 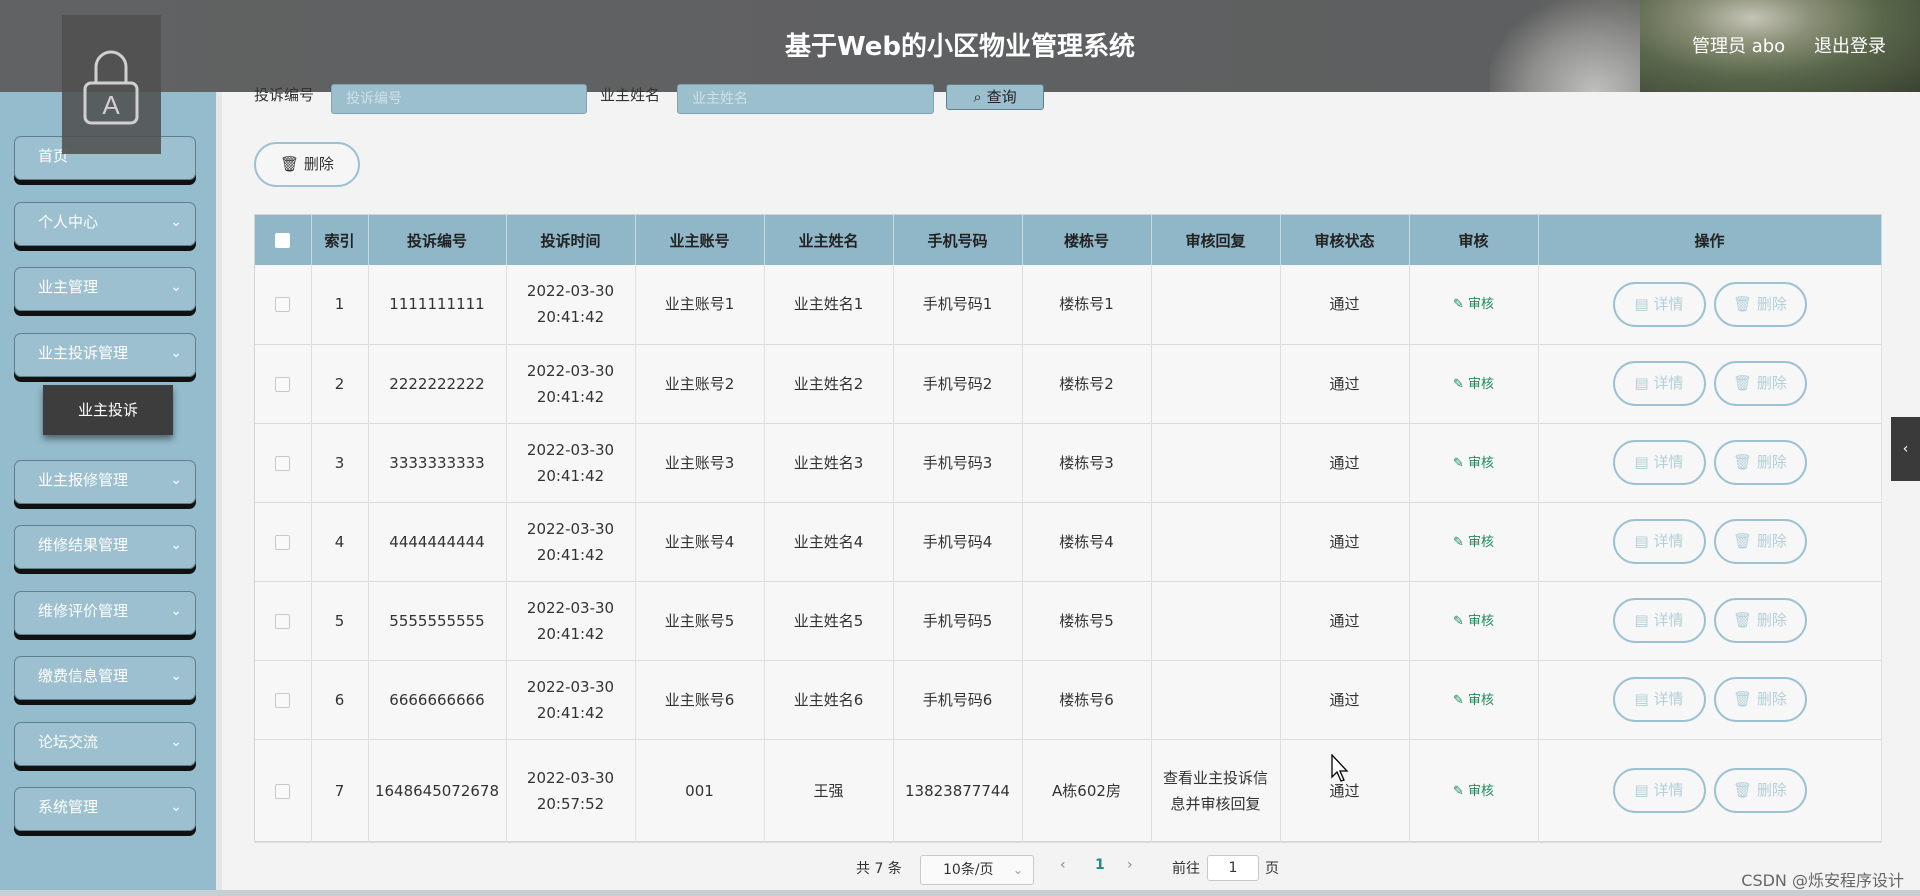 I want to click on prev-page-button: ‹, so click(x=1063, y=865).